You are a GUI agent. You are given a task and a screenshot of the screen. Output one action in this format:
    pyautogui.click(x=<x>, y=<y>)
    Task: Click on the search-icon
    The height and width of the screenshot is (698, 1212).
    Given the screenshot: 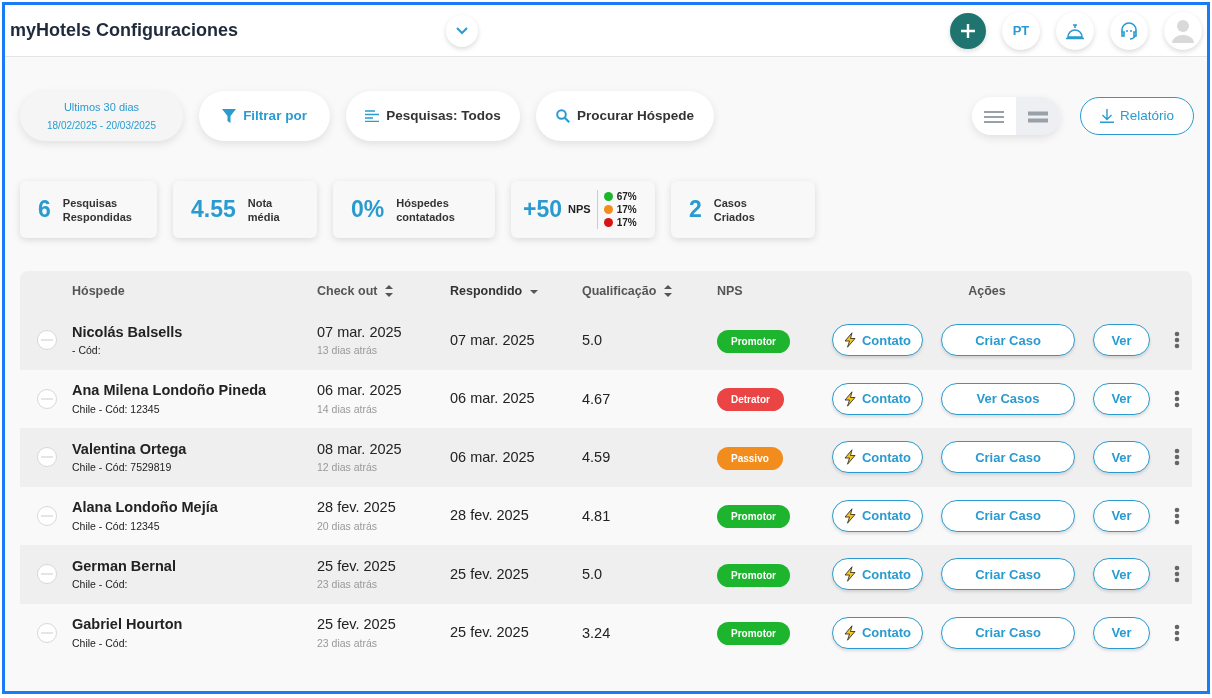 What is the action you would take?
    pyautogui.click(x=563, y=116)
    